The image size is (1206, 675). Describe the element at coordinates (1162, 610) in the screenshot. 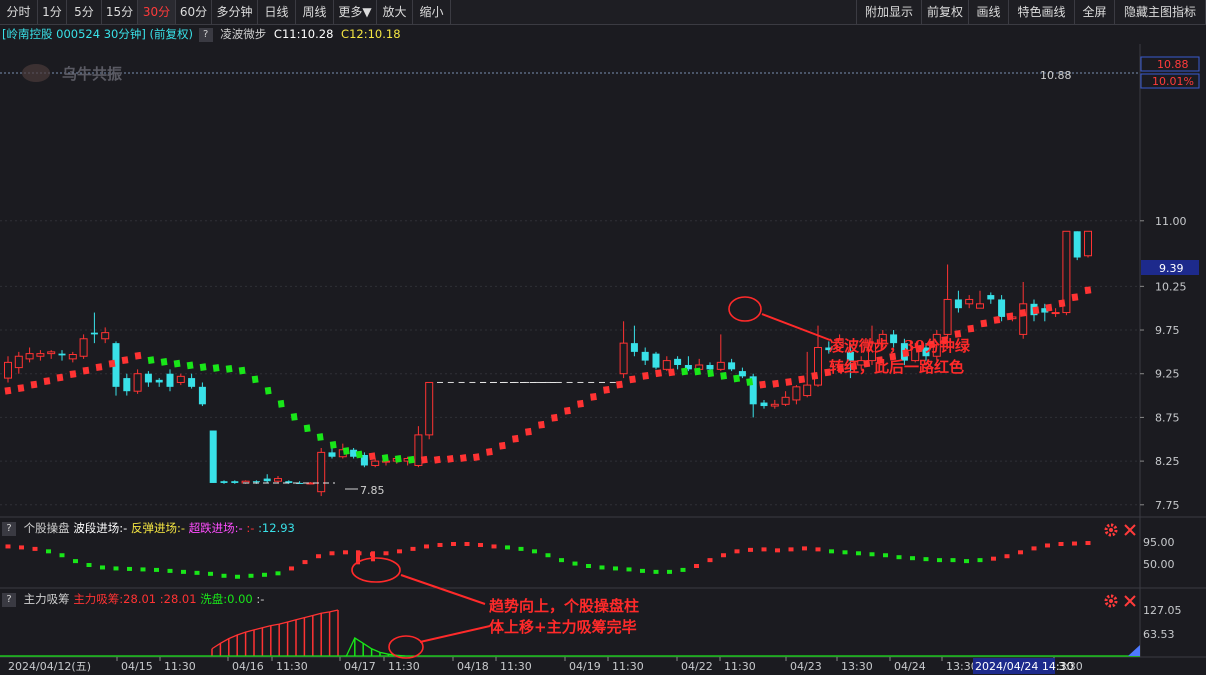

I see `panel3-tick-label: 127.05` at that location.